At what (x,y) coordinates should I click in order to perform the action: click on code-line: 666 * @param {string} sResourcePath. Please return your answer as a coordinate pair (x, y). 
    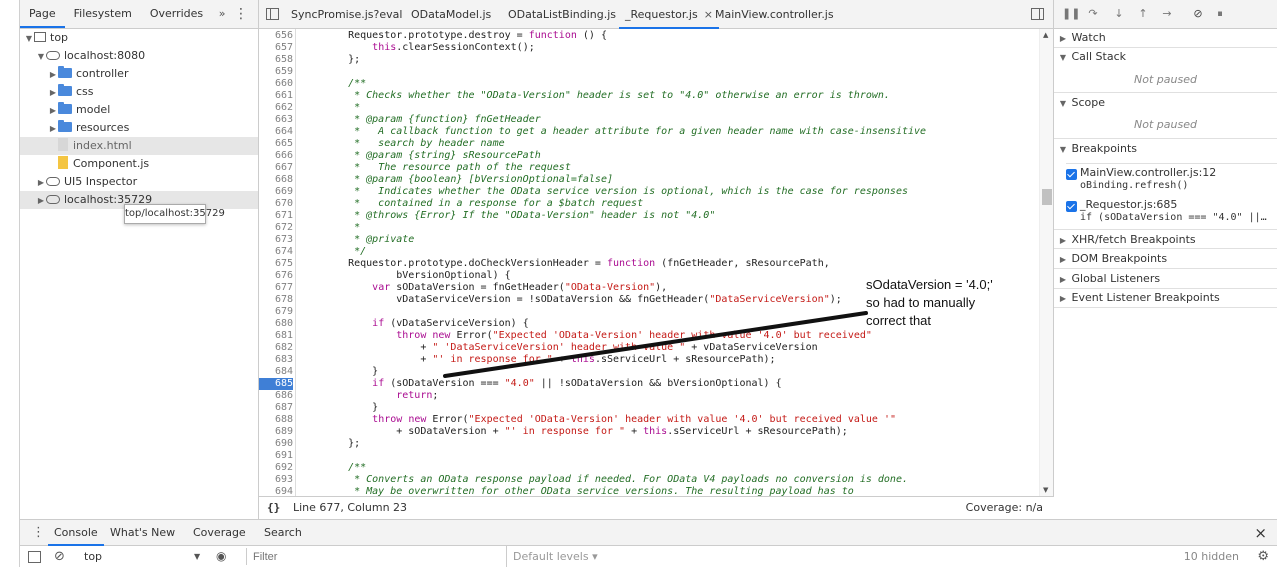
    Looking at the image, I should click on (649, 156).